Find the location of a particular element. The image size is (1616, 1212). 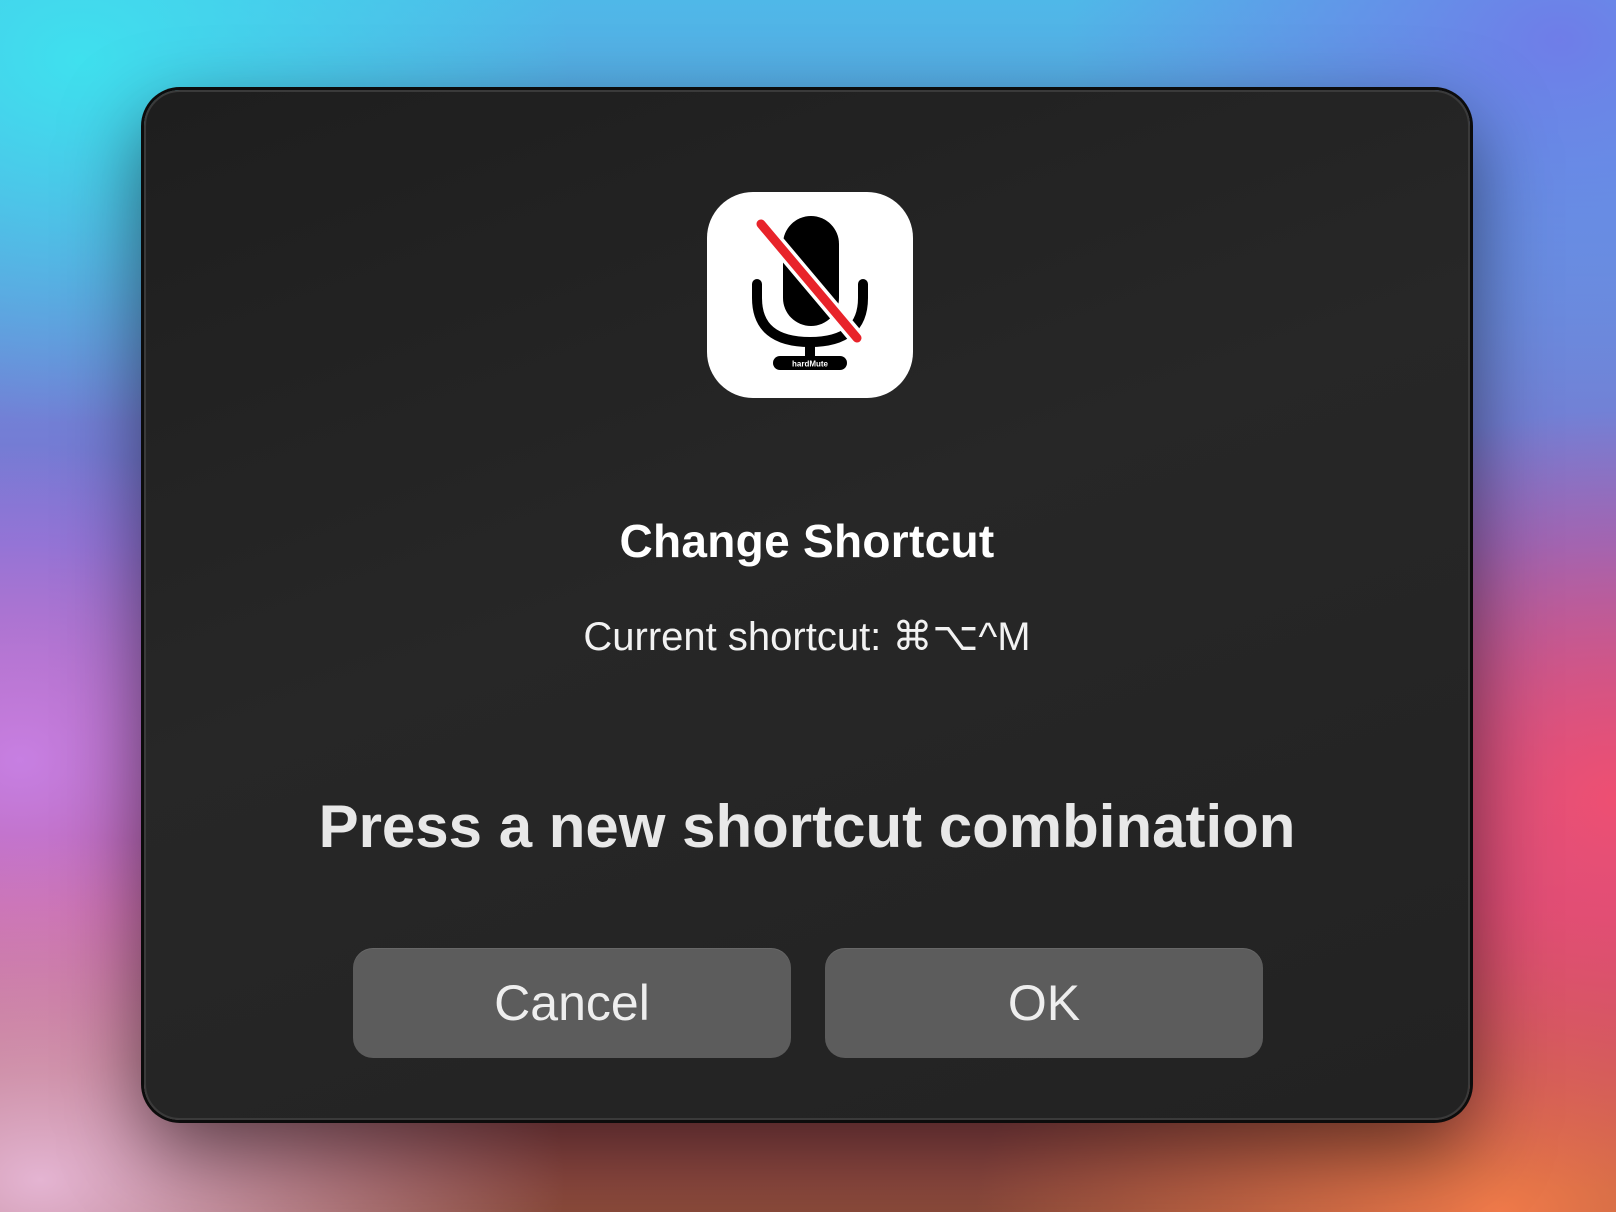

ok-button: OK is located at coordinates (1044, 1003).